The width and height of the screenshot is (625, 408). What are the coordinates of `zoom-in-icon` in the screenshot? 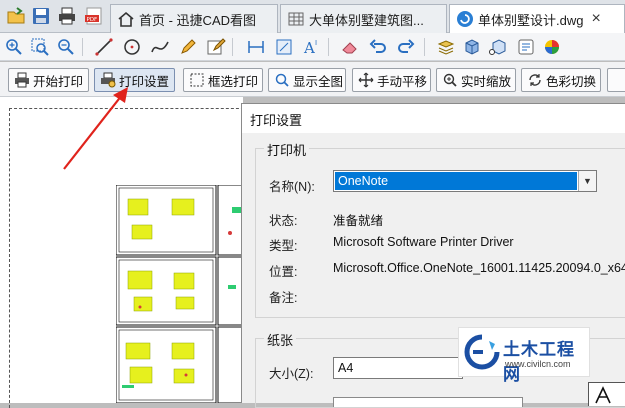 It's located at (14, 47).